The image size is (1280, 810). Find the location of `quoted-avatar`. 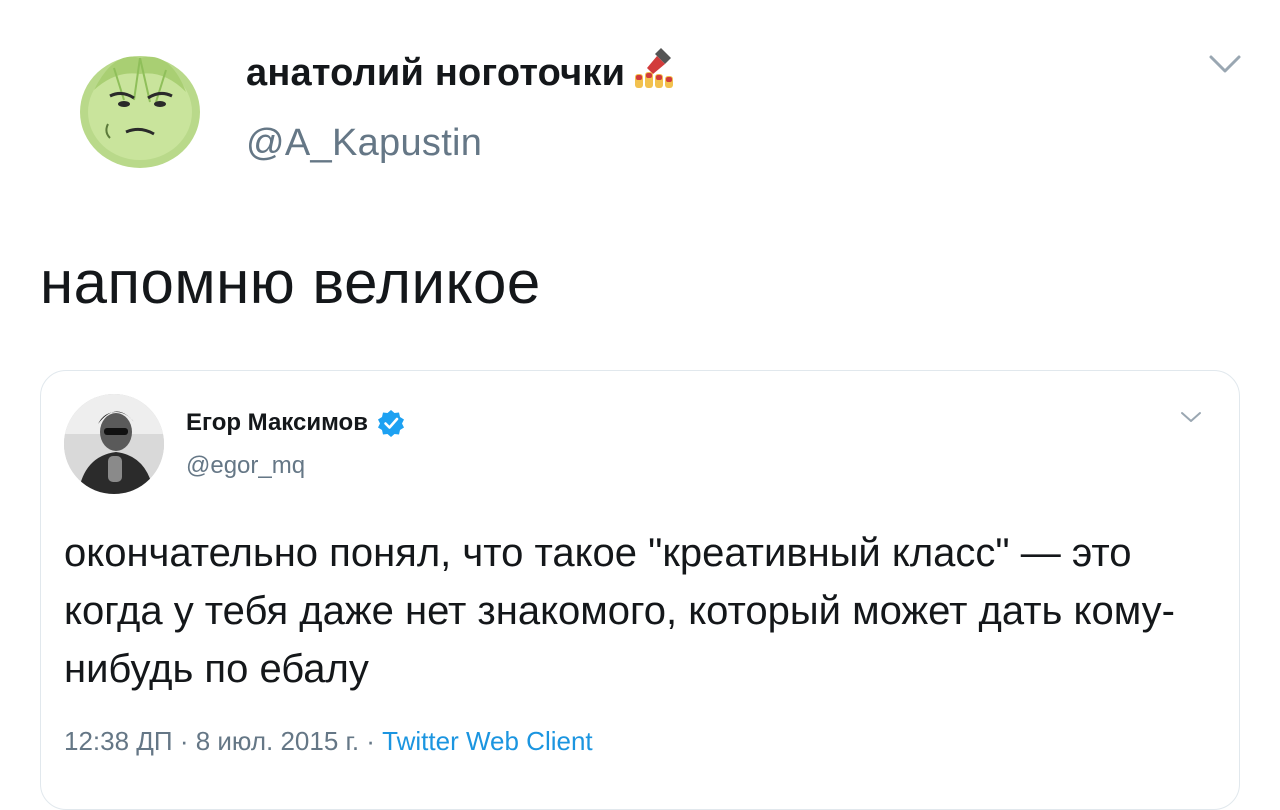

quoted-avatar is located at coordinates (114, 444).